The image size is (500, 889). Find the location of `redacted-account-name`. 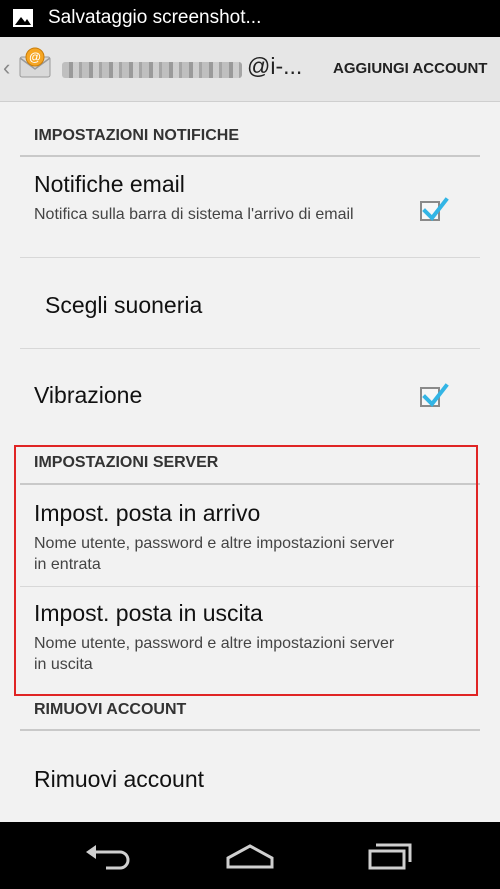

redacted-account-name is located at coordinates (152, 70).